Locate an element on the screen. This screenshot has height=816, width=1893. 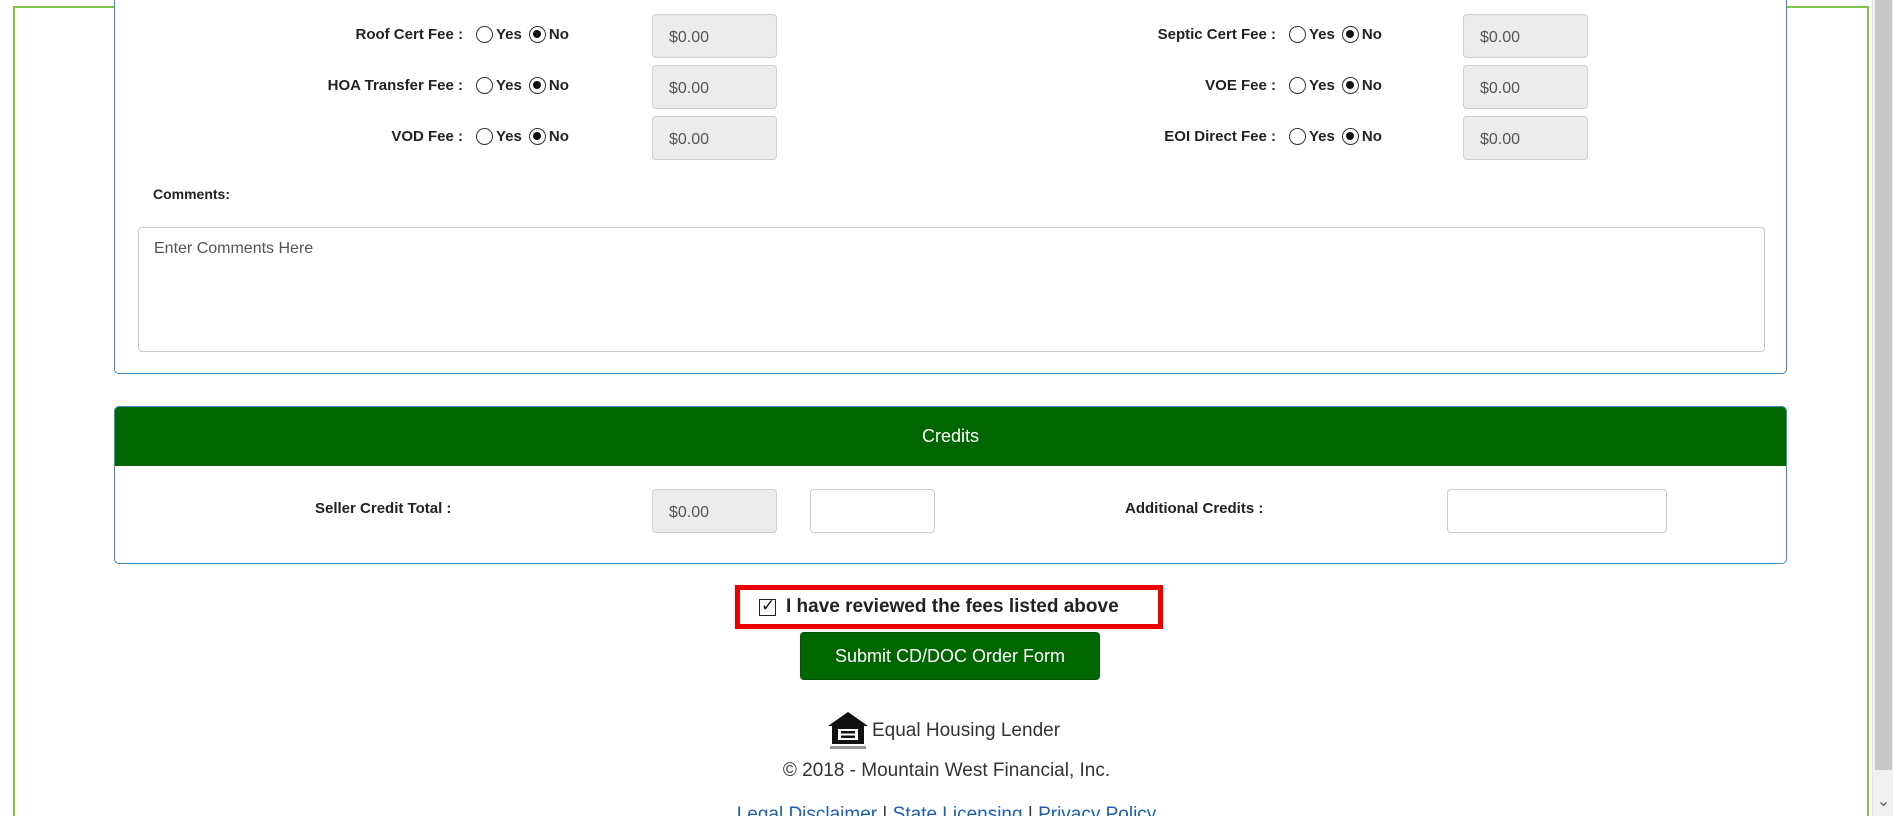
legal-disclaimer-link: Legal Disclaimer is located at coordinates (807, 810).